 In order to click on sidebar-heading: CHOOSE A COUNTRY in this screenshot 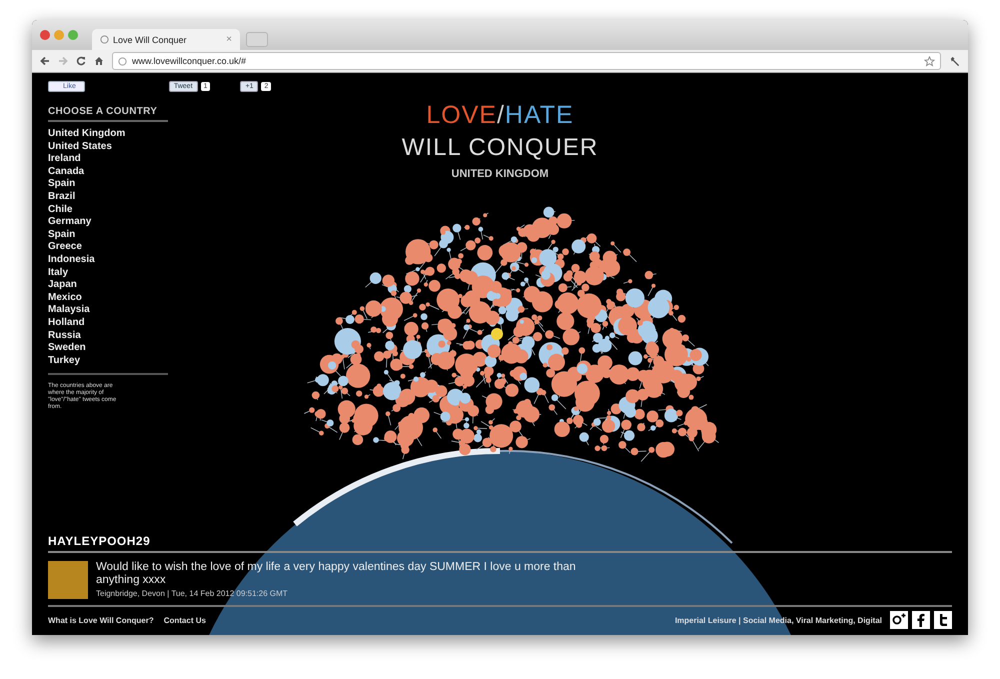, I will do `click(108, 112)`.